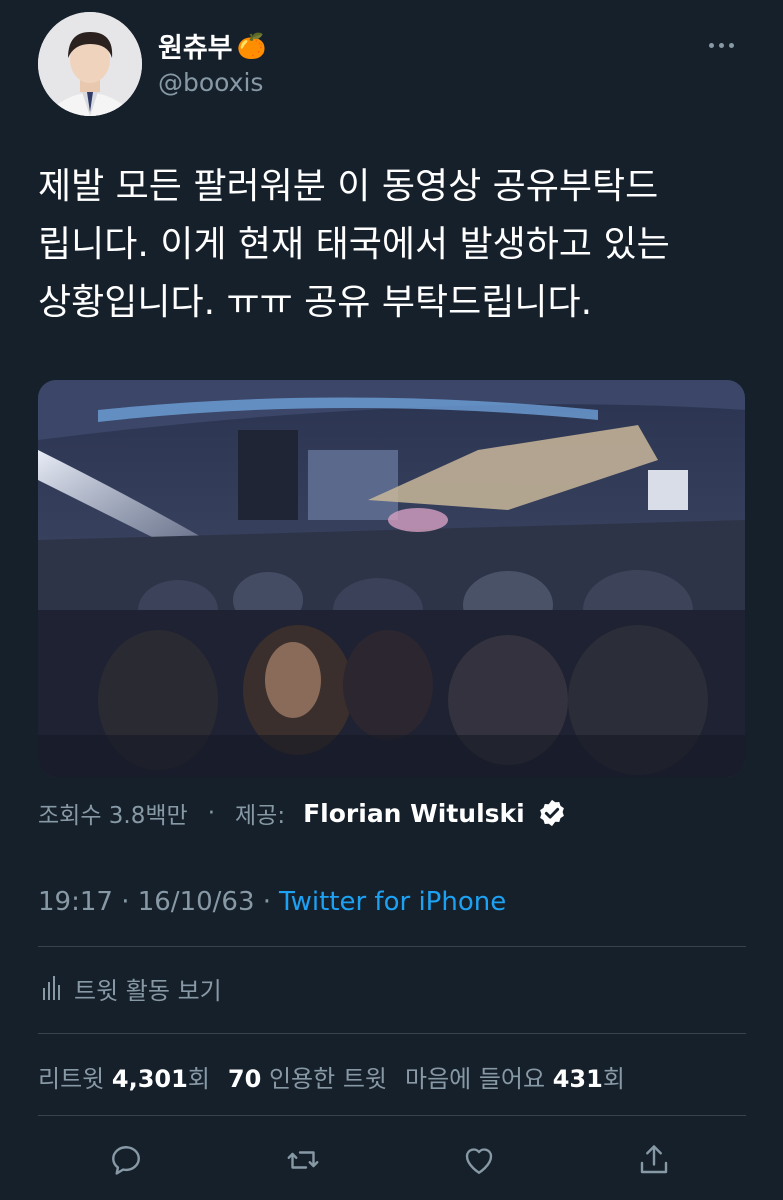 The height and width of the screenshot is (1200, 783). What do you see at coordinates (251, 45) in the screenshot?
I see `orange-emoji: 🍊` at bounding box center [251, 45].